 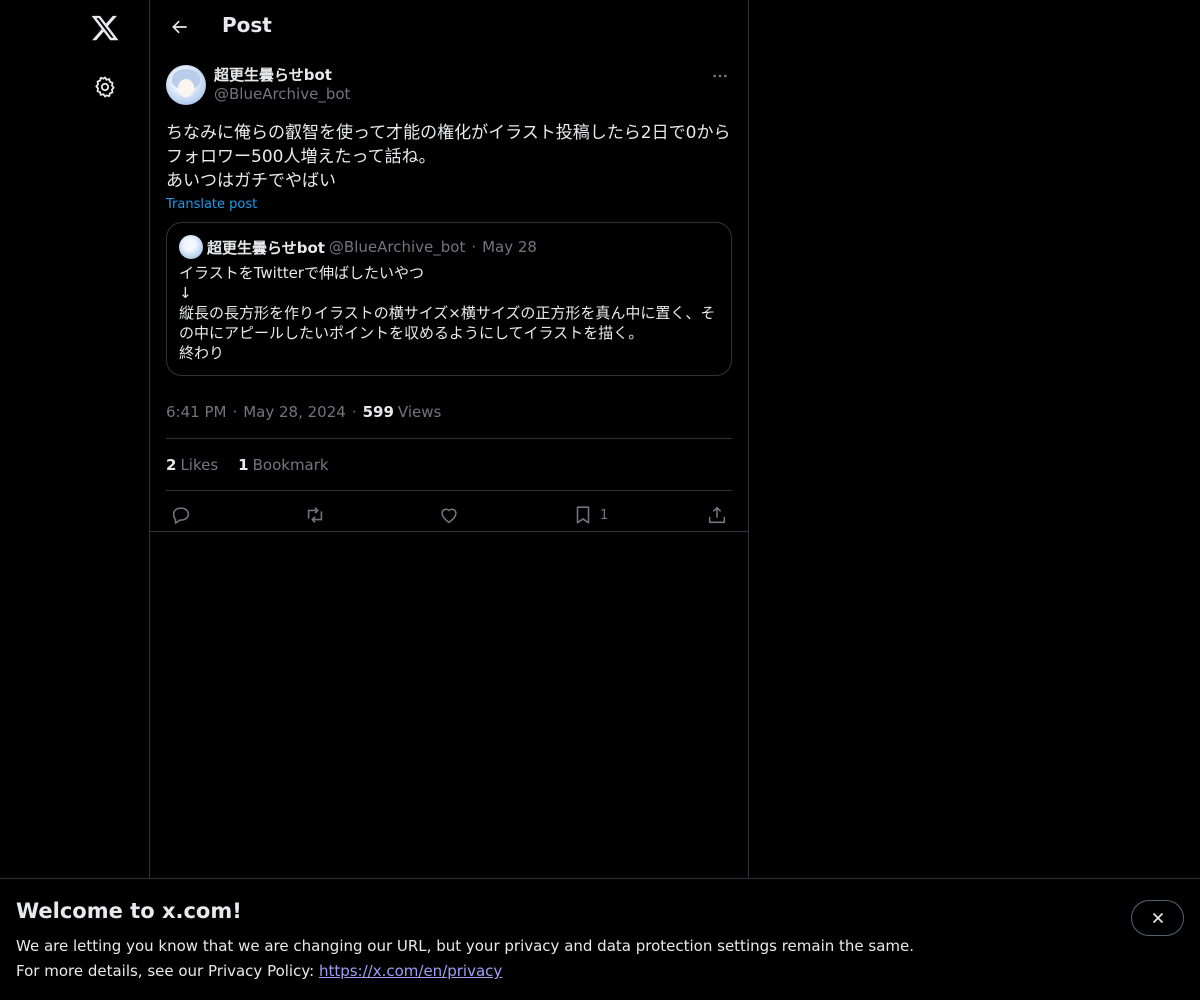 I want to click on page-title: Post, so click(x=247, y=25).